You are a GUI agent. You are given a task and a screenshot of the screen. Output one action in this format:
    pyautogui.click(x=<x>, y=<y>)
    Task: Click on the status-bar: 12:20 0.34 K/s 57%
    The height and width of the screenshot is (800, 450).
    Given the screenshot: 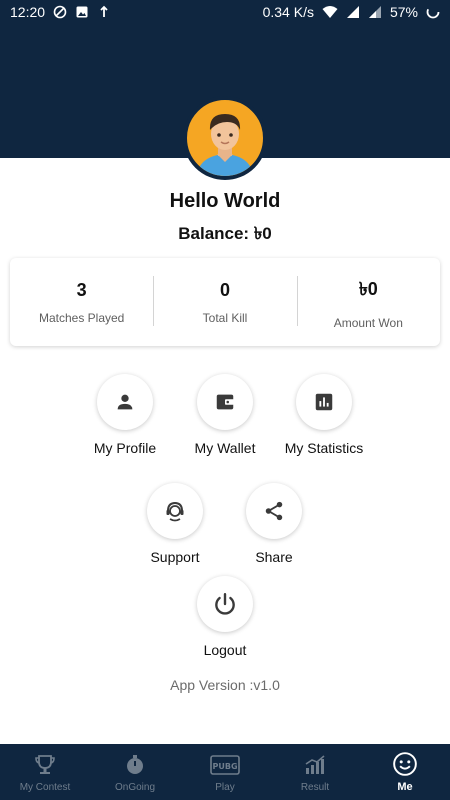 What is the action you would take?
    pyautogui.click(x=225, y=12)
    